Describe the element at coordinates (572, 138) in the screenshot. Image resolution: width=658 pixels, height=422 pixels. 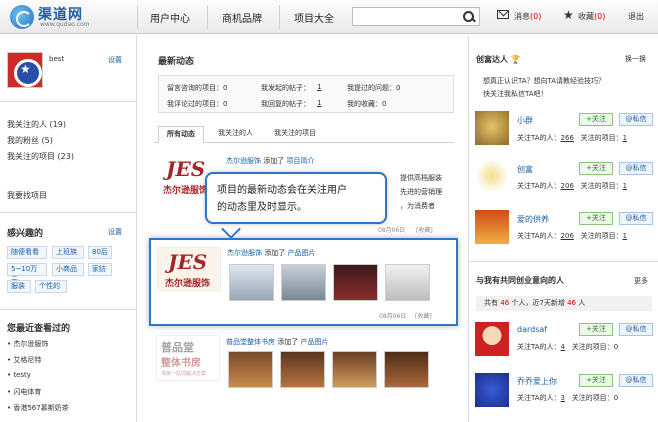
I see `person-stats: 关注TA的人：266 关注的项目：1` at that location.